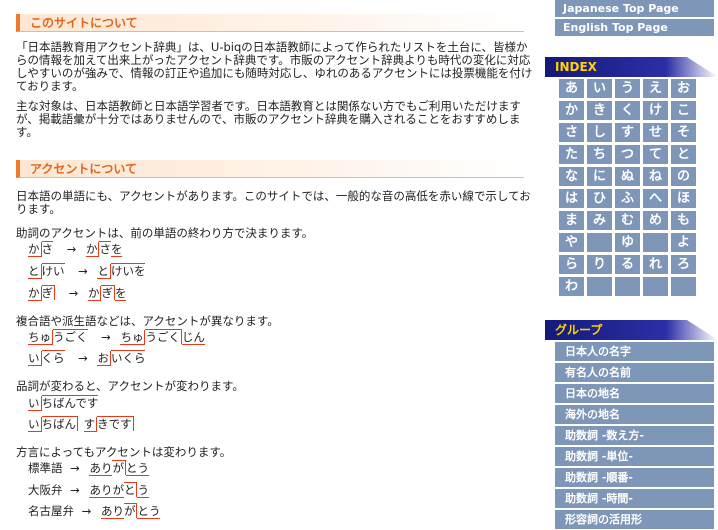 This screenshot has width=718, height=530. Describe the element at coordinates (631, 67) in the screenshot. I see `index-header: INDEX` at that location.